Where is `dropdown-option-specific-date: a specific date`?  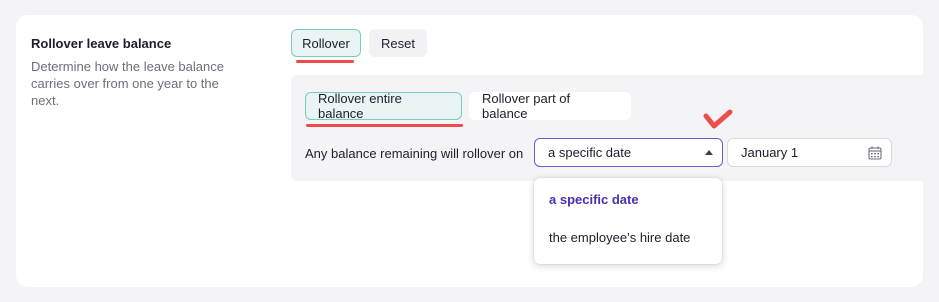
dropdown-option-specific-date: a specific date is located at coordinates (594, 199).